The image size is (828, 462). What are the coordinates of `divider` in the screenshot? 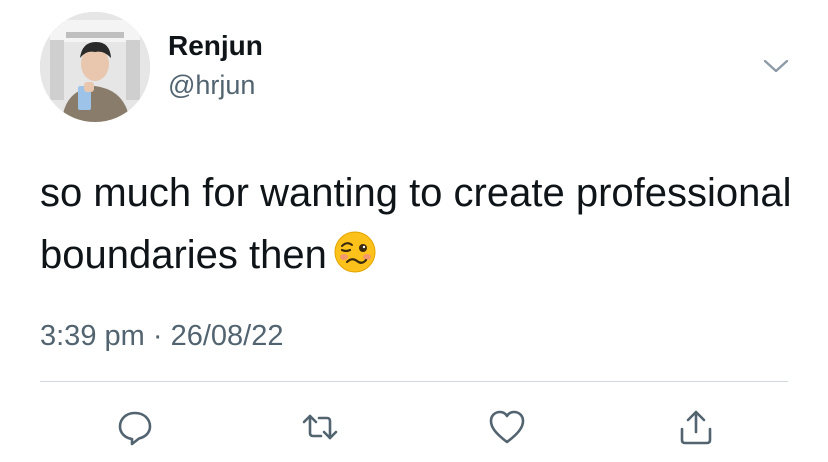 It's located at (414, 381).